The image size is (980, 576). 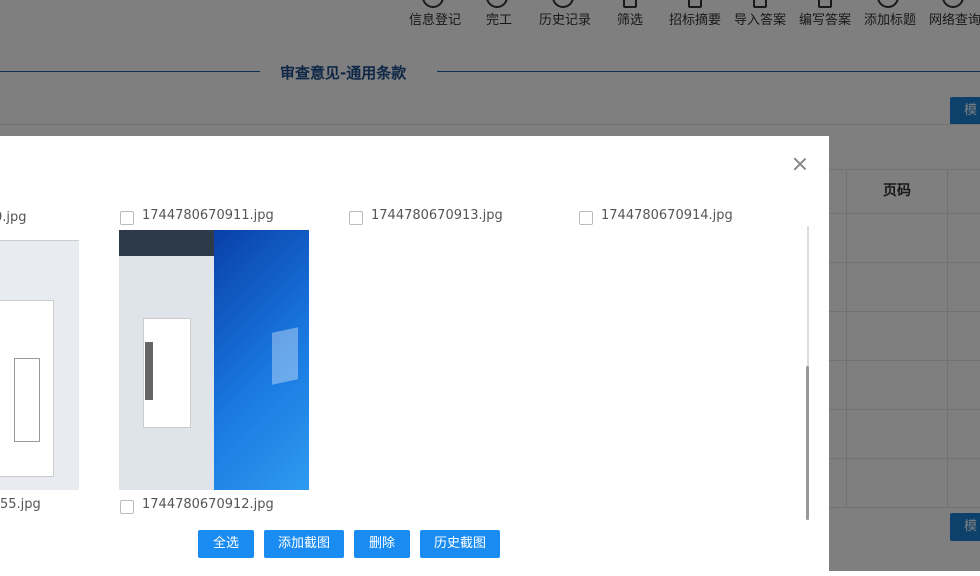 What do you see at coordinates (13, 217) in the screenshot?
I see `file-name: 0.jpg` at bounding box center [13, 217].